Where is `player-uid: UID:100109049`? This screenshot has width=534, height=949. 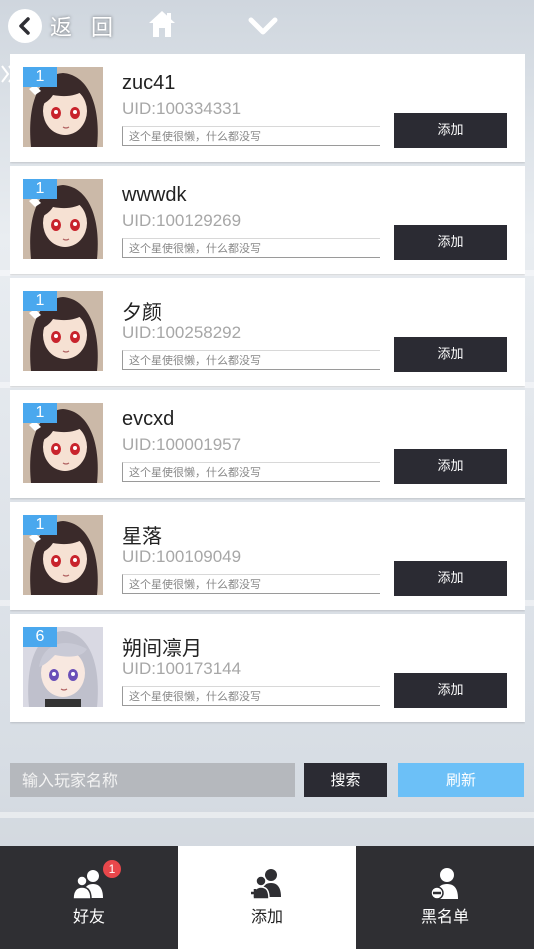 player-uid: UID:100109049 is located at coordinates (182, 556).